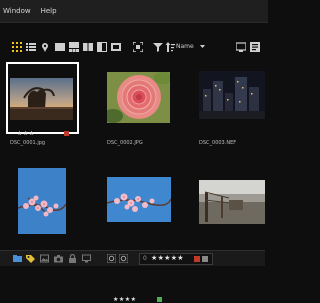 This screenshot has width=320, height=303. Describe the element at coordinates (218, 143) in the screenshot. I see `thumbnail-filename: DSC_0003.NEF` at that location.